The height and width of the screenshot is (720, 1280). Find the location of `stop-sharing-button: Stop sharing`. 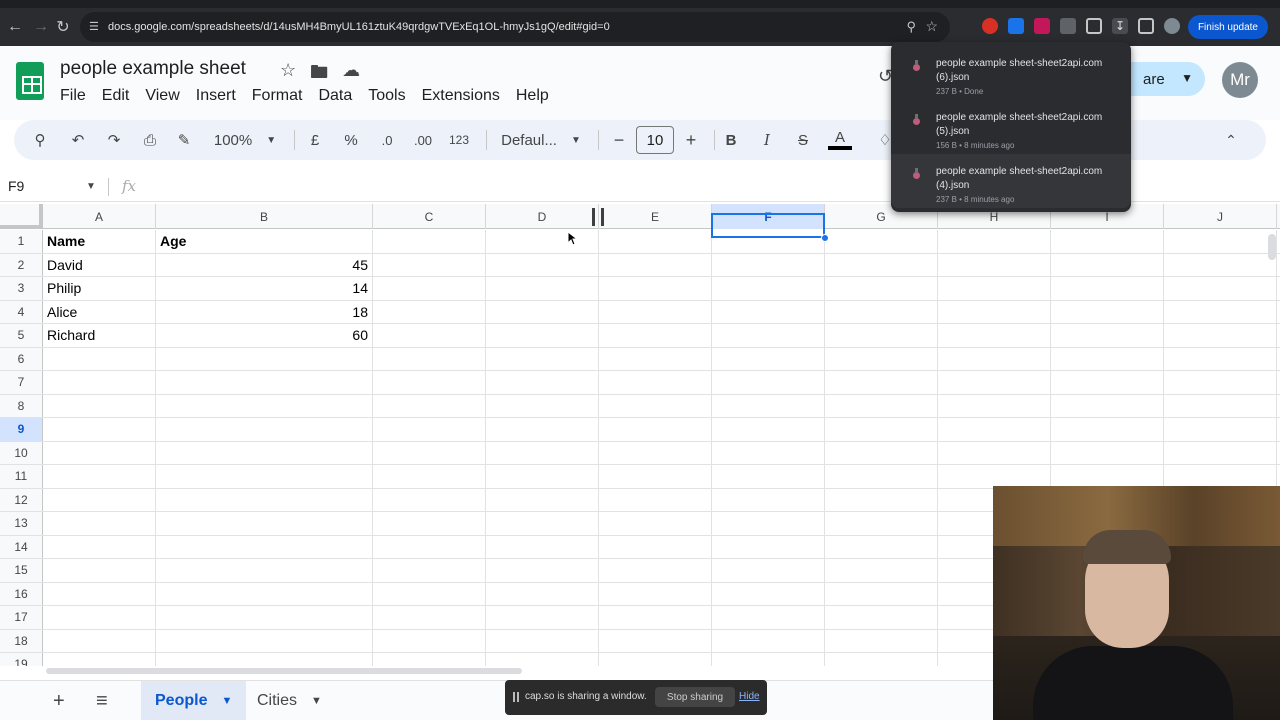

stop-sharing-button: Stop sharing is located at coordinates (695, 697).